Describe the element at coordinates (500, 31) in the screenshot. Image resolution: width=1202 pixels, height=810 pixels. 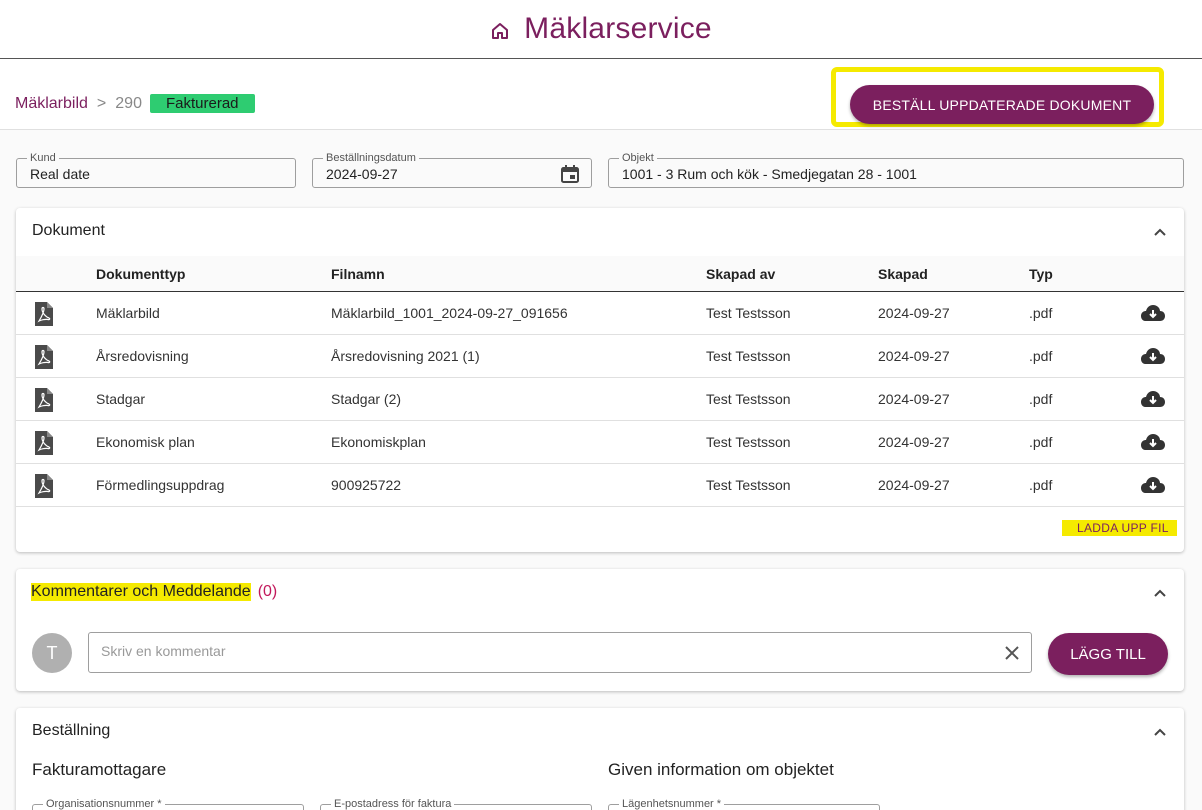
I see `home-icon` at that location.